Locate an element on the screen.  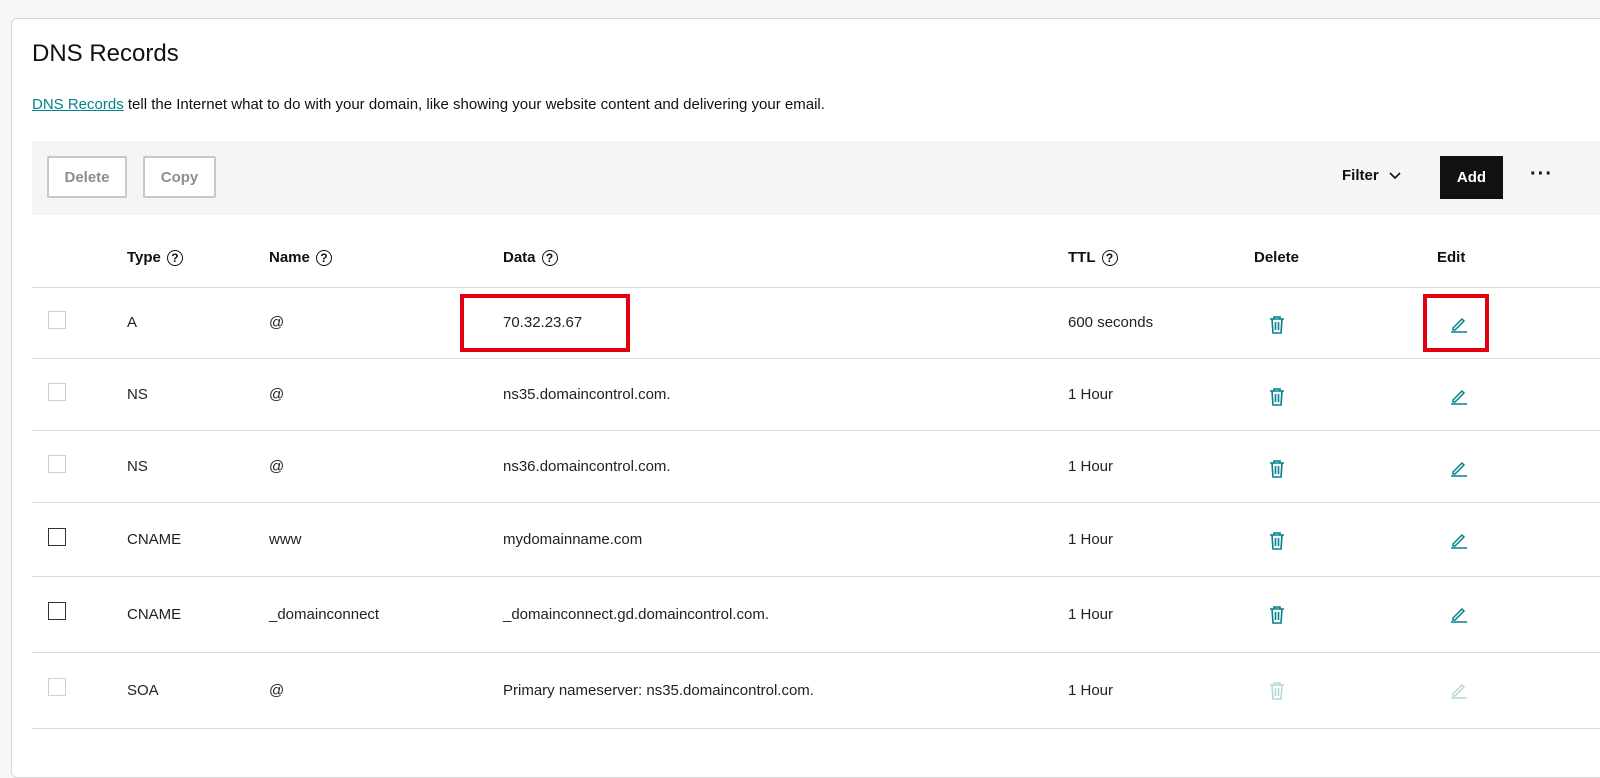
column-header-data: Data ? is located at coordinates (530, 257).